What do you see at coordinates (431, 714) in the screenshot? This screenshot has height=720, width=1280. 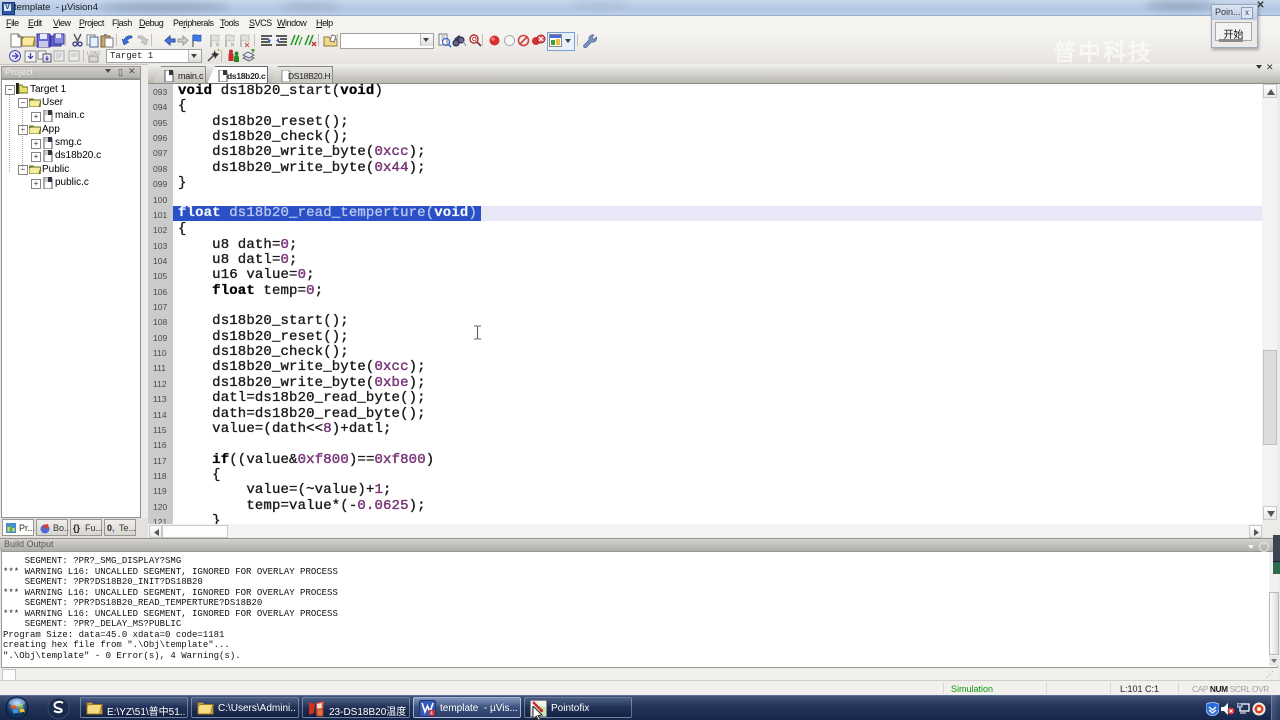 I see `svg-text: 4` at bounding box center [431, 714].